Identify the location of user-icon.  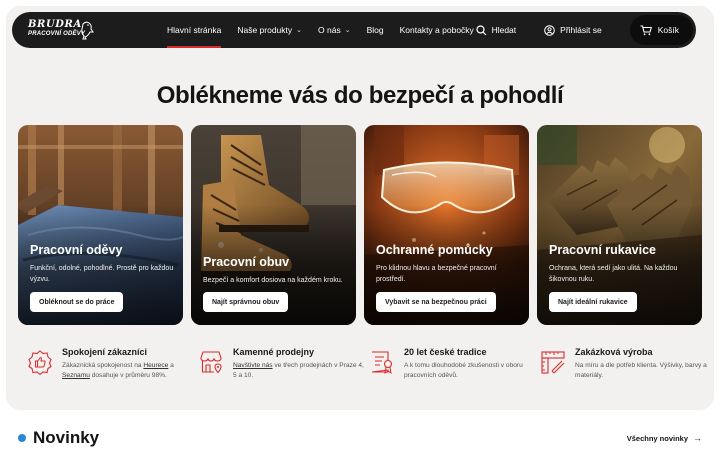
(549, 30).